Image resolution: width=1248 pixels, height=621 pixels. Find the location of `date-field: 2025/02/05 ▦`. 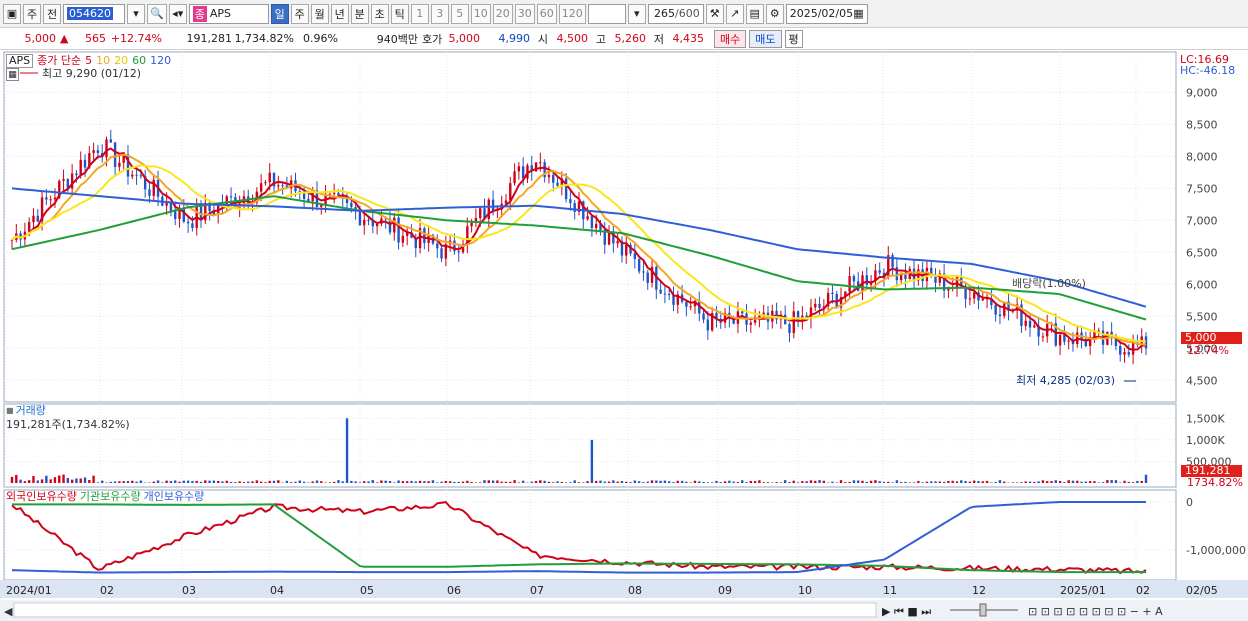

date-field: 2025/02/05 ▦ is located at coordinates (826, 13).